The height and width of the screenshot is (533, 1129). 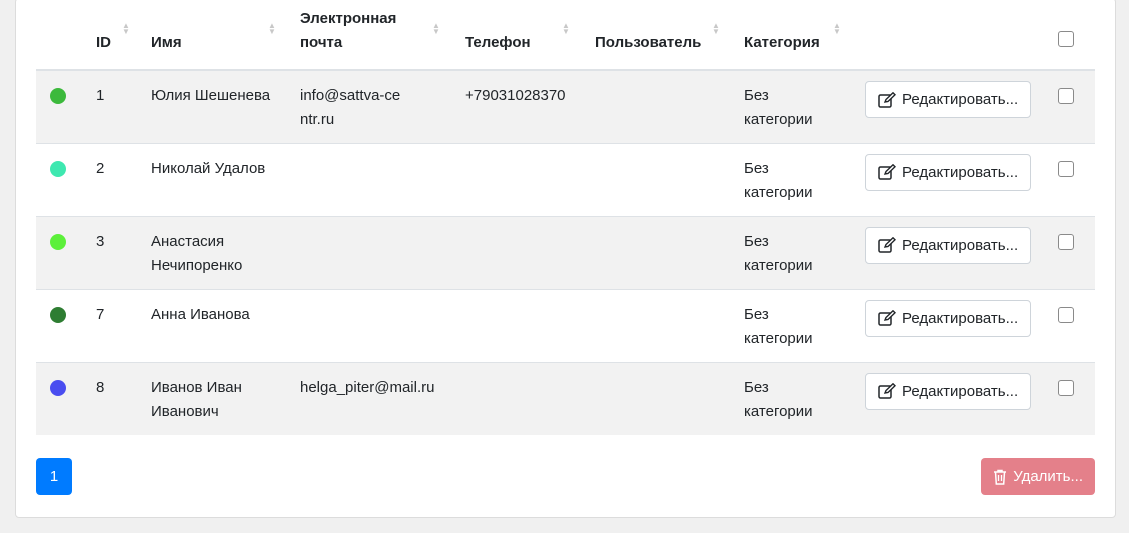 I want to click on header-id-label: ID, so click(x=103, y=42).